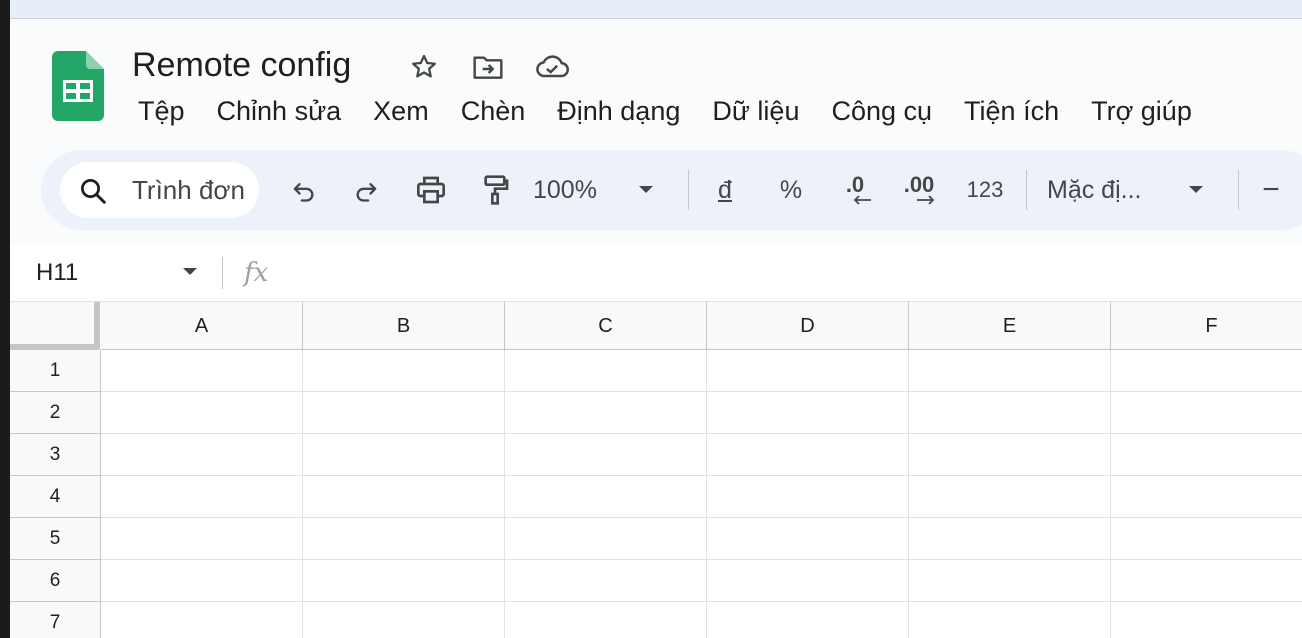  Describe the element at coordinates (1010, 371) in the screenshot. I see `cell-e1` at that location.